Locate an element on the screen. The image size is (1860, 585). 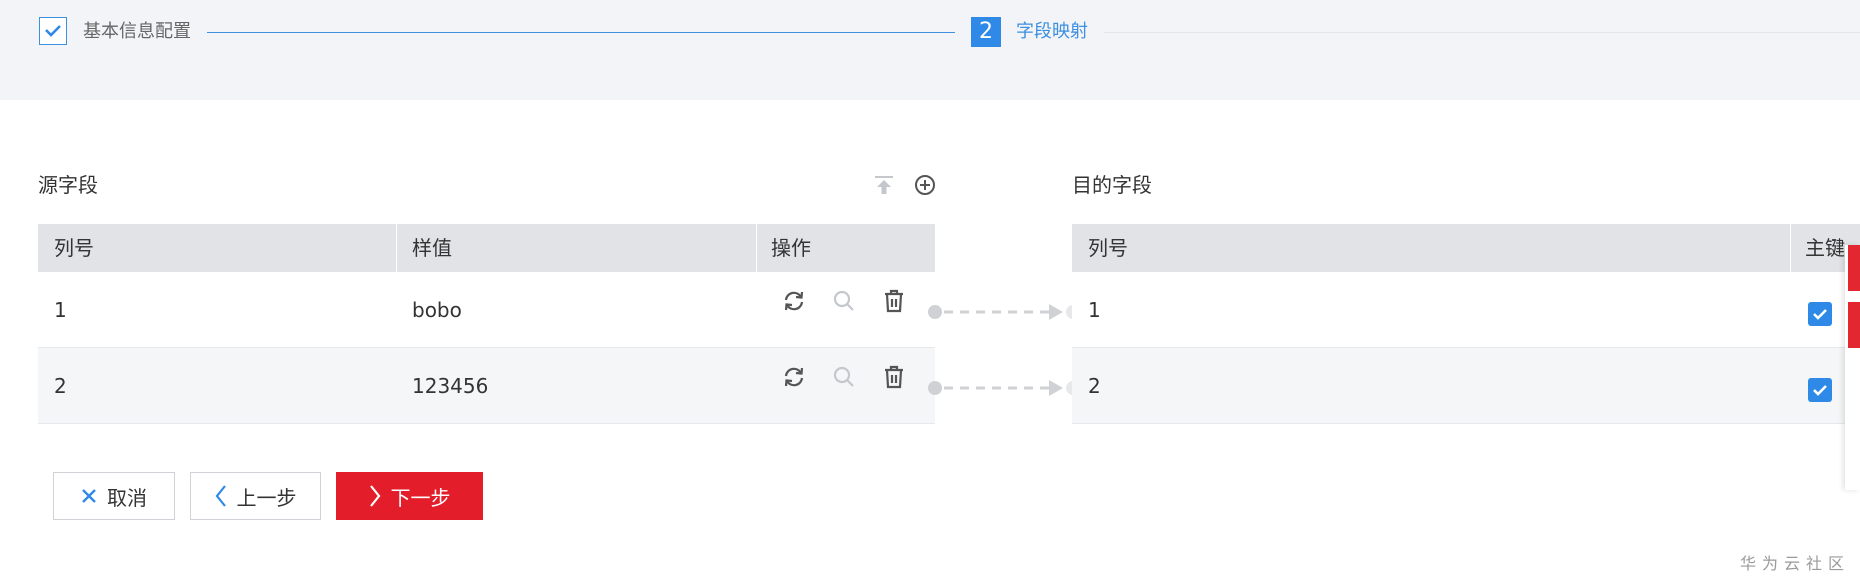
watermark: 华为云社区 is located at coordinates (1795, 563).